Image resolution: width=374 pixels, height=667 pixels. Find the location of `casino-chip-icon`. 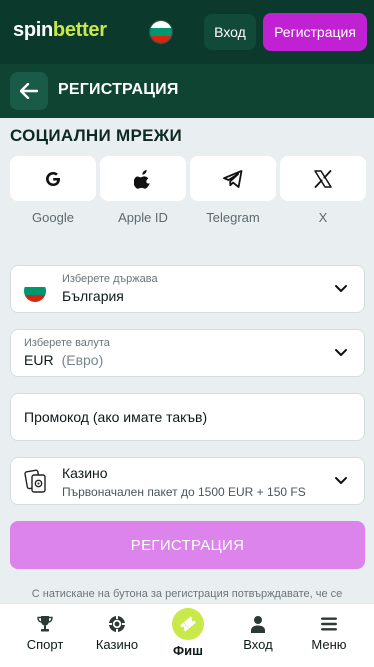

casino-chip-icon is located at coordinates (117, 624).